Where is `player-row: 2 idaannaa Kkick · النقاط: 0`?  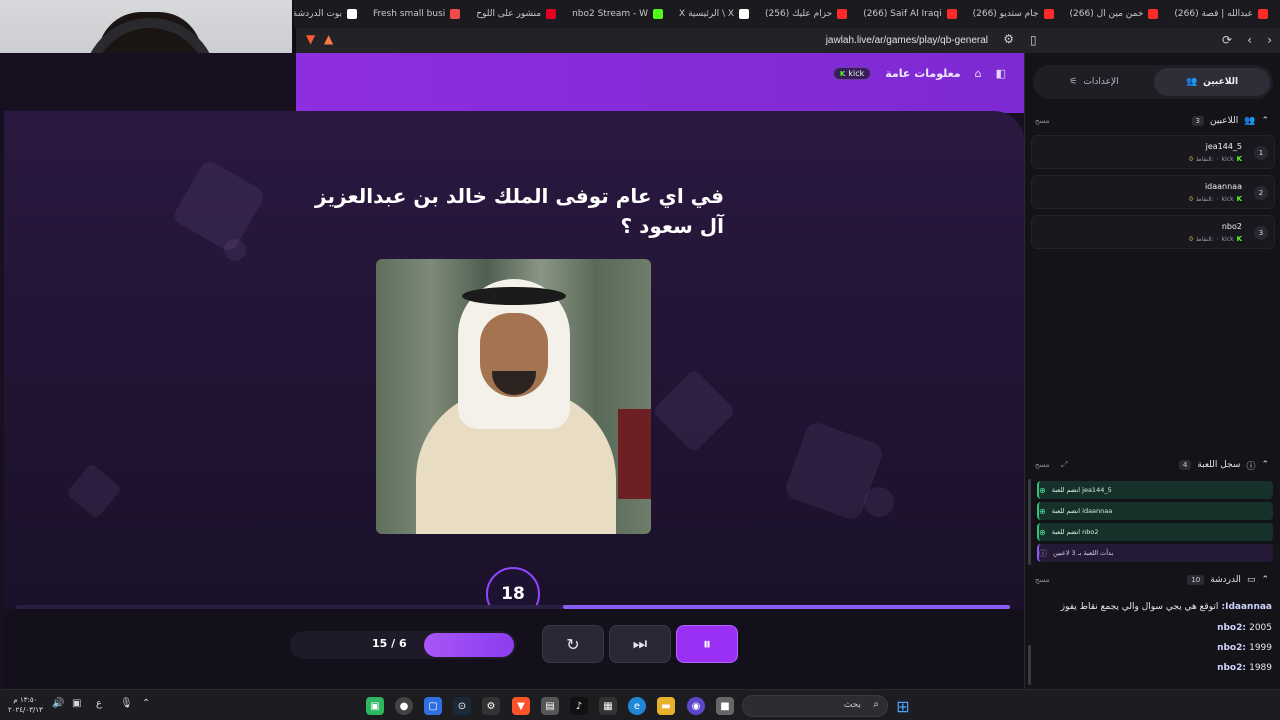
player-row: 2 idaannaa Kkick · النقاط: 0 is located at coordinates (1153, 192).